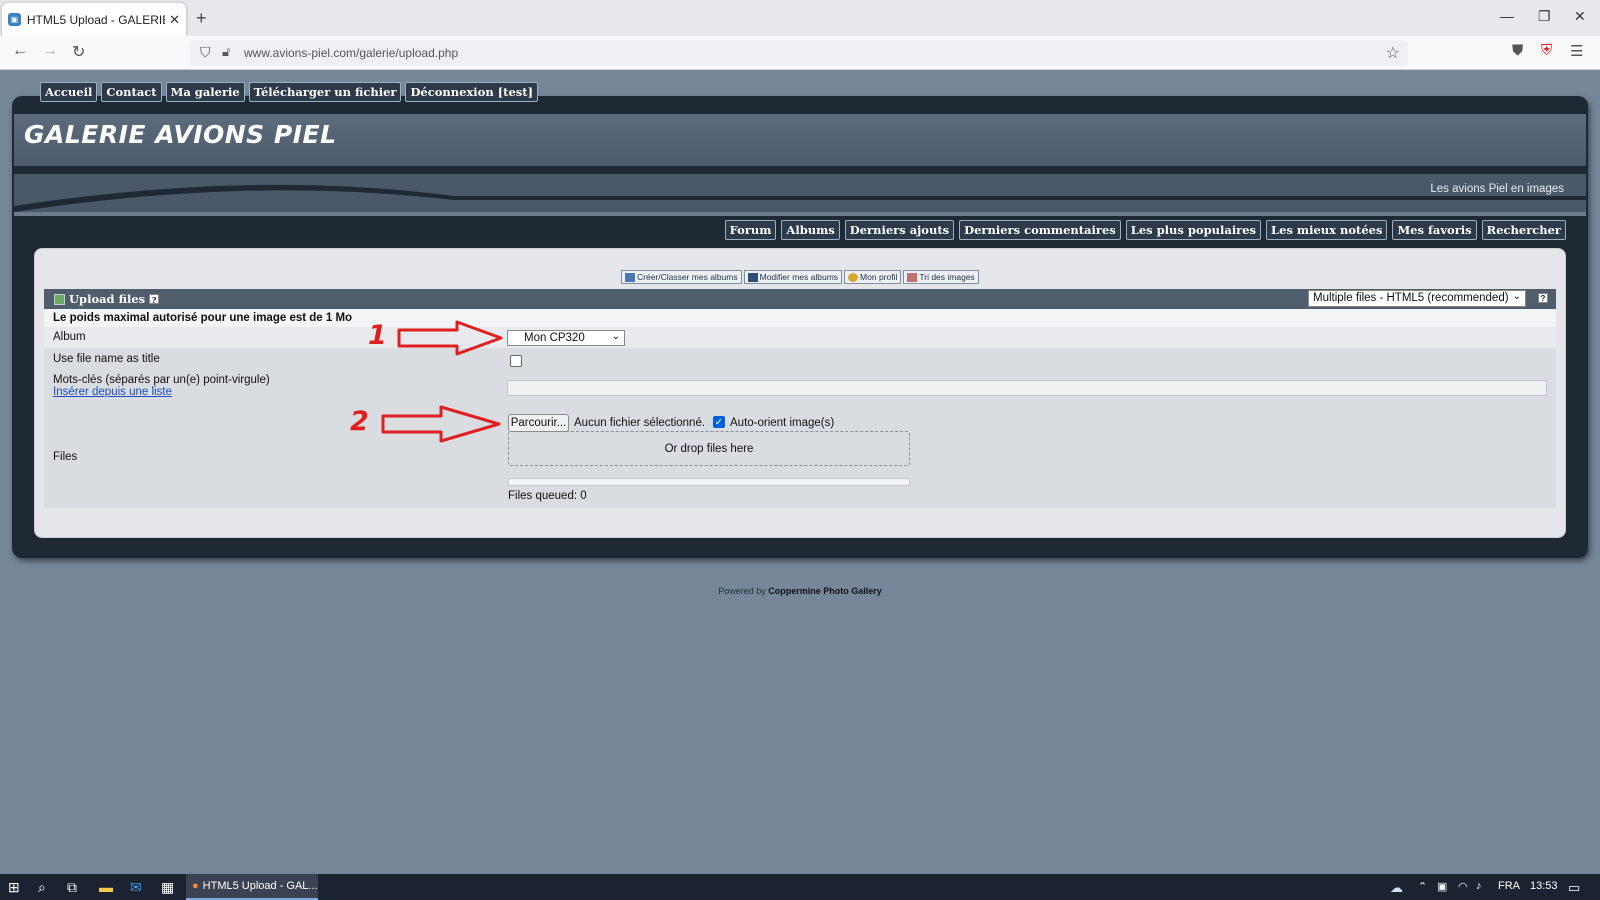 The height and width of the screenshot is (900, 1600). I want to click on reload-icon: ↻, so click(78, 52).